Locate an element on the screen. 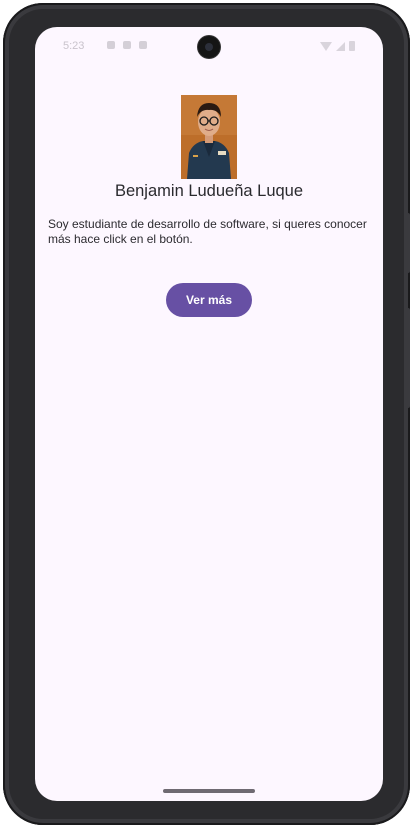 This screenshot has height=829, width=415. gesture-nav-handle is located at coordinates (209, 791).